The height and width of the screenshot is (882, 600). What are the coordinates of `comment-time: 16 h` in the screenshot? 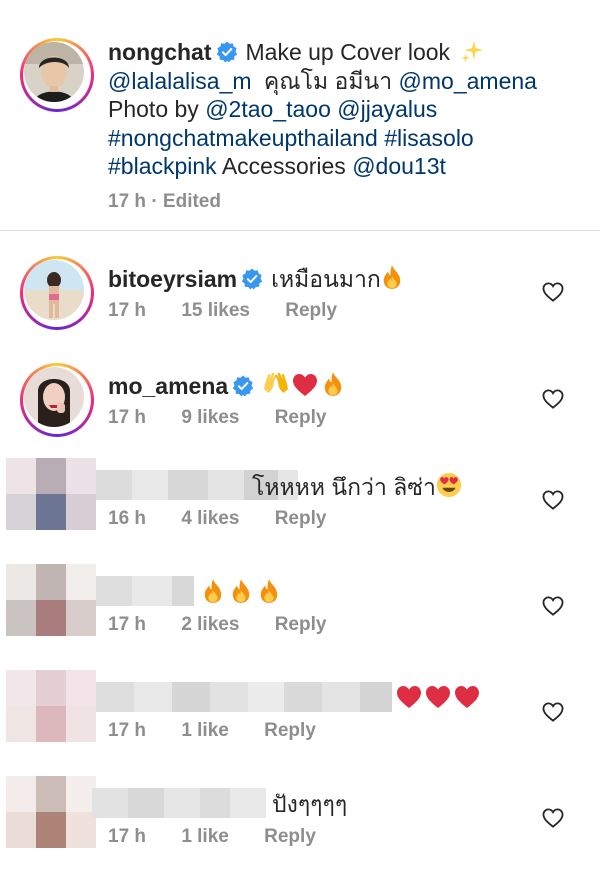 It's located at (127, 518).